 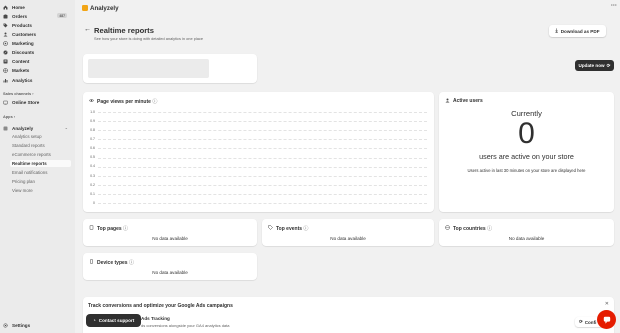 What do you see at coordinates (5, 16) in the screenshot?
I see `orders-icon` at bounding box center [5, 16].